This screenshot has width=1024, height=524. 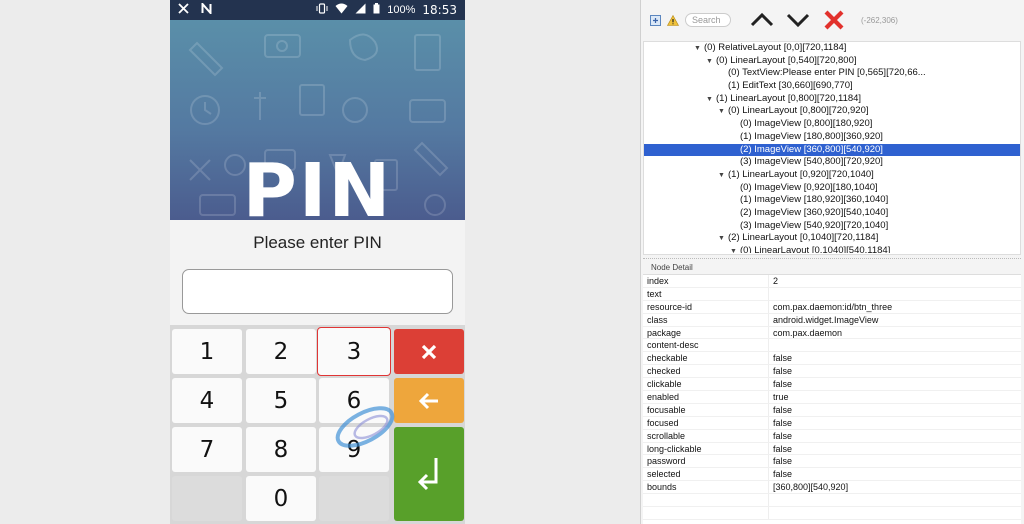 What do you see at coordinates (832, 175) in the screenshot?
I see `tree-node: ▼ (1) LinearLayout [0,920][720,1040]` at bounding box center [832, 175].